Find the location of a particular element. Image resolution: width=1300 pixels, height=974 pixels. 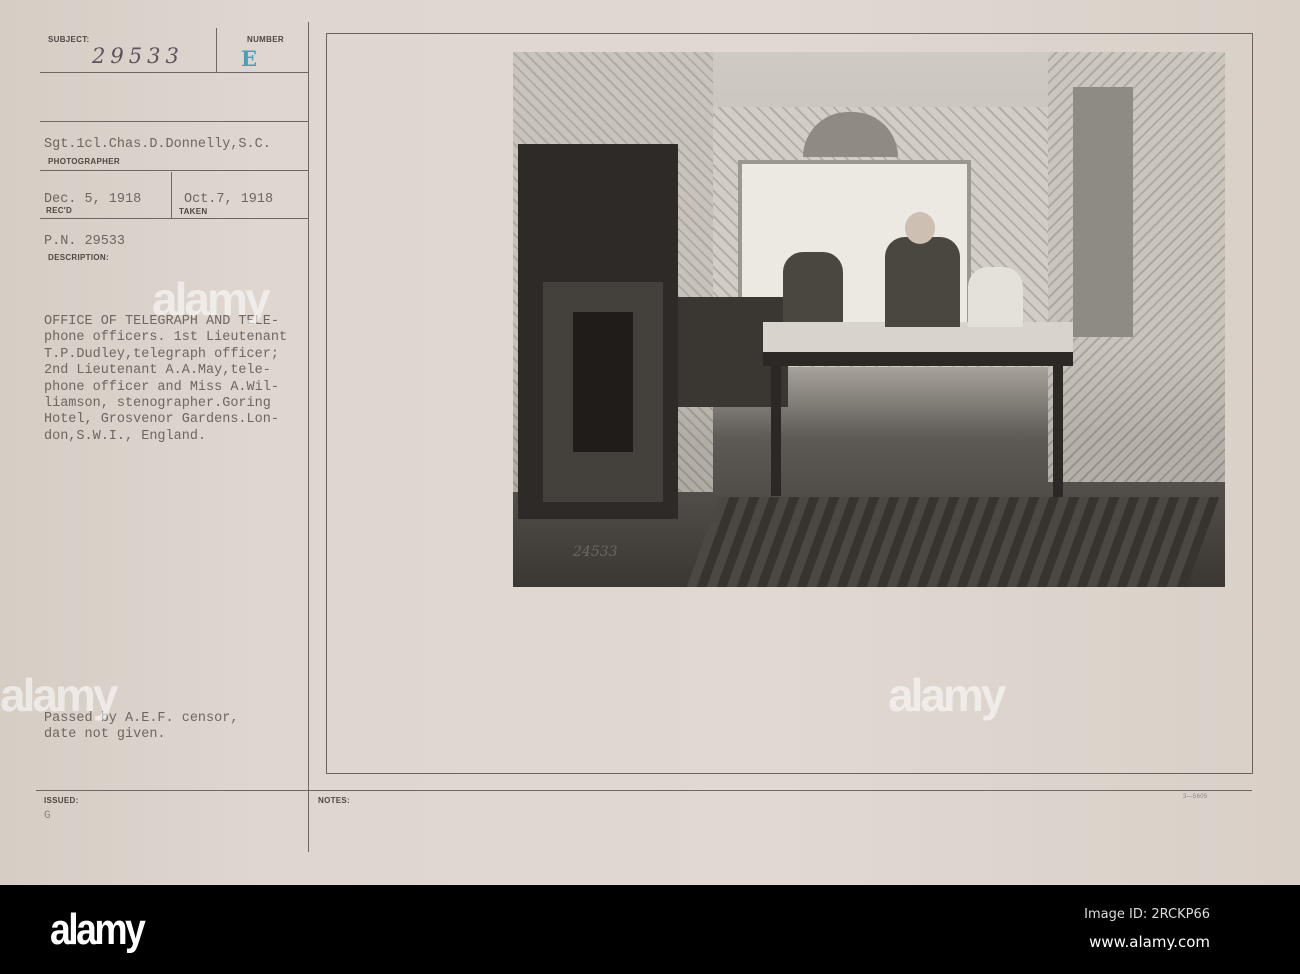

photo-number-inscription: 24533 is located at coordinates (595, 552).